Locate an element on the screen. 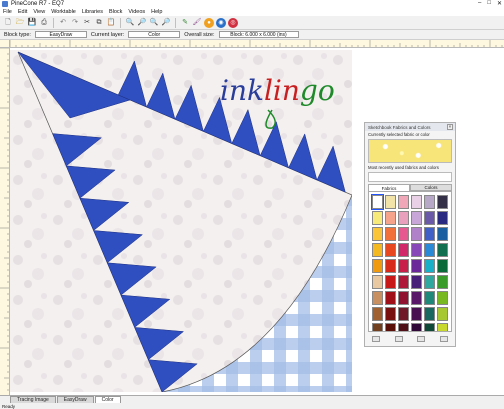 This screenshot has width=504, height=409. copy-icon: ⧉ is located at coordinates (99, 23).